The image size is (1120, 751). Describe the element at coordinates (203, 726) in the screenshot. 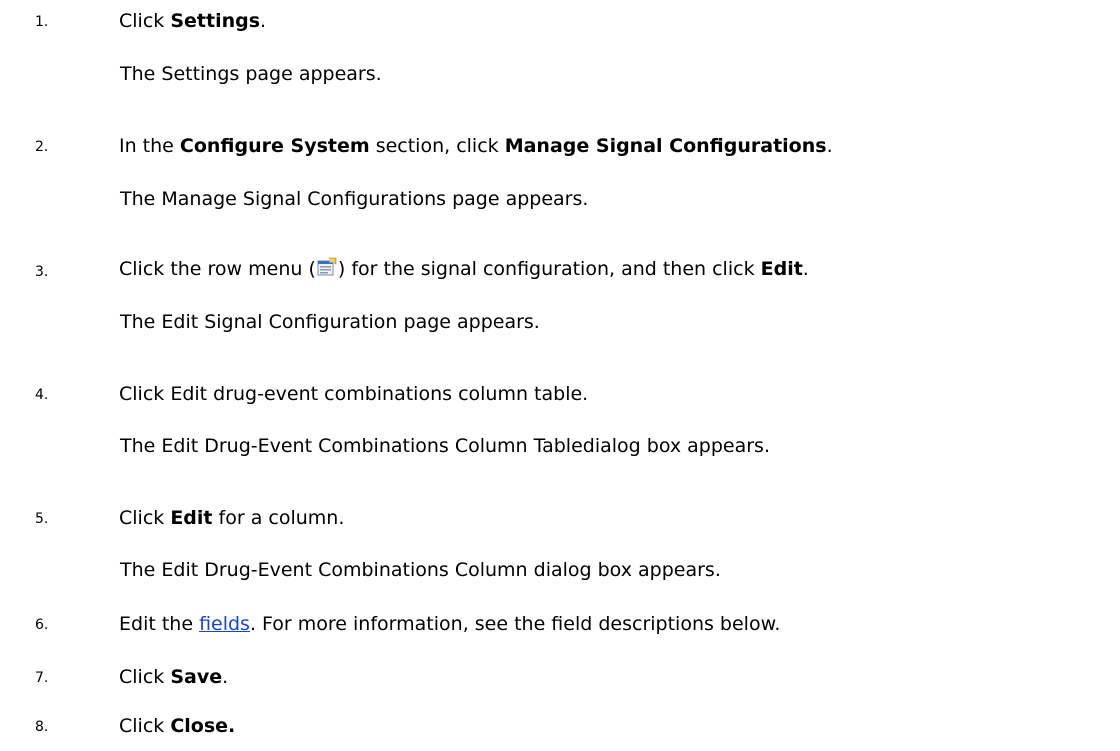

I see `ui-term-close: Close.` at that location.